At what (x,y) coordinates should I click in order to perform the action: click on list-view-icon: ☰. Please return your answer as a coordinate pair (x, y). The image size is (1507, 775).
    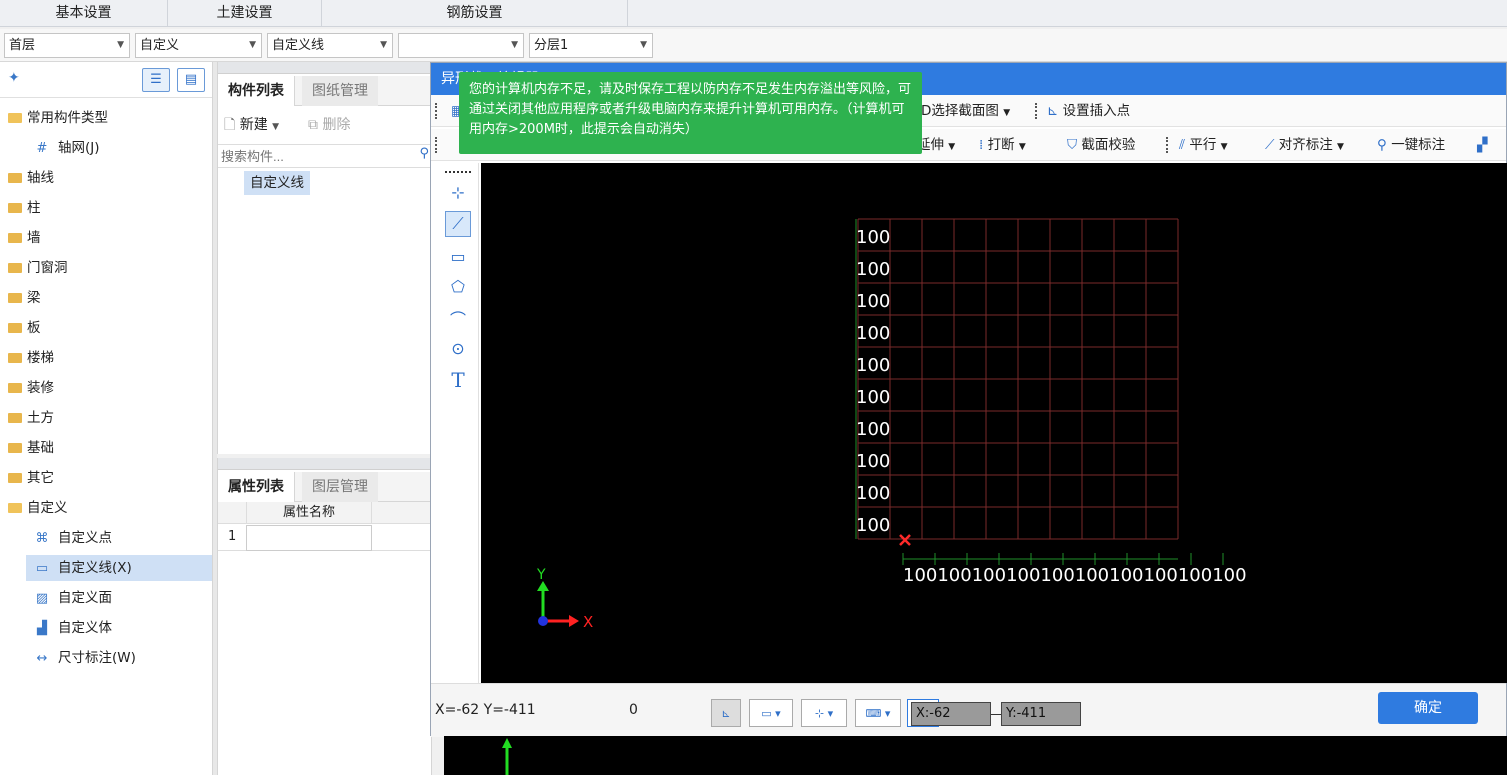
    Looking at the image, I should click on (156, 80).